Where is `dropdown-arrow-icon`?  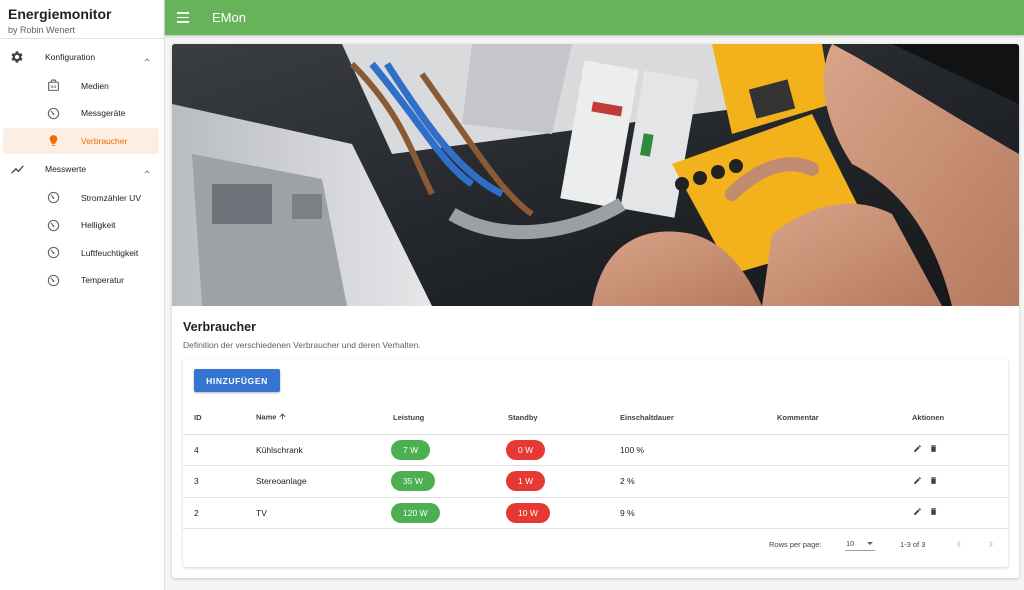
dropdown-arrow-icon is located at coordinates (870, 543).